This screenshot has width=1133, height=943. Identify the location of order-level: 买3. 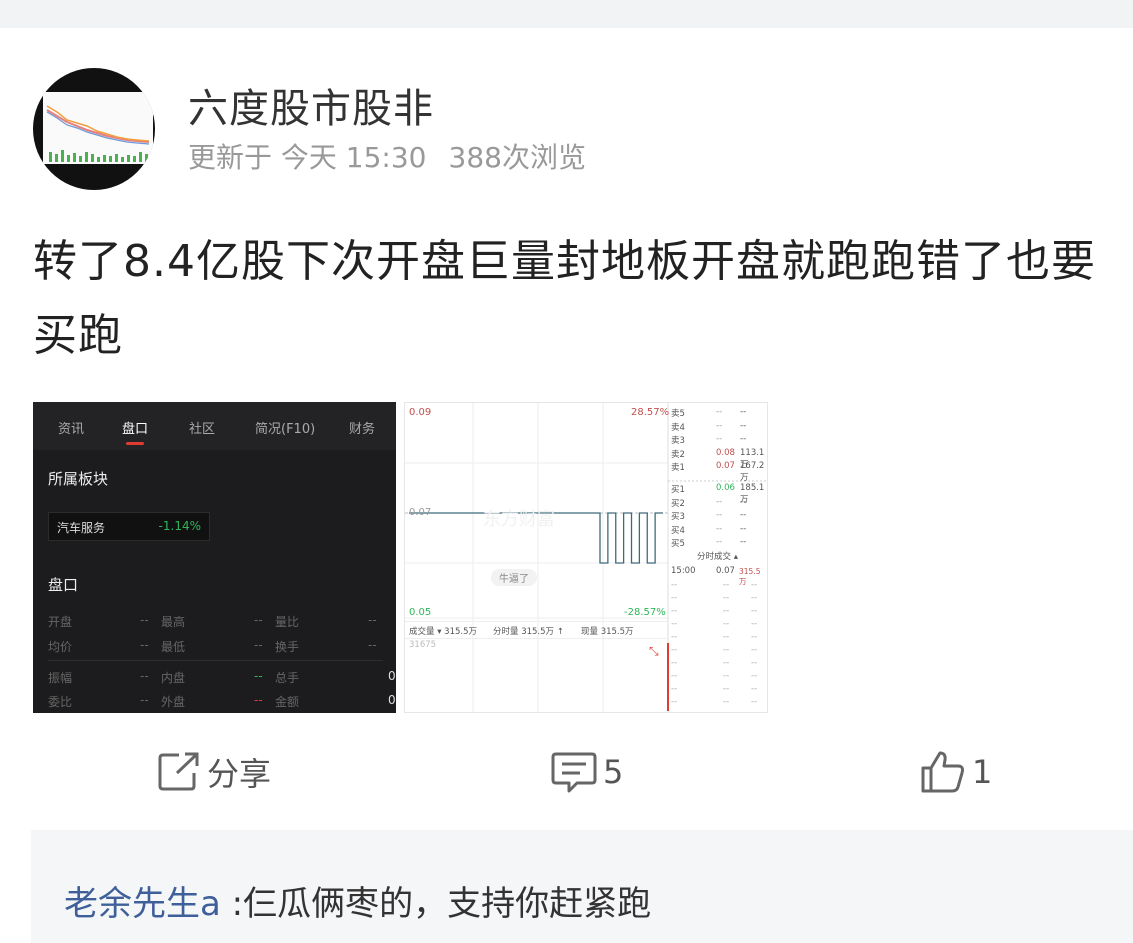
(678, 517).